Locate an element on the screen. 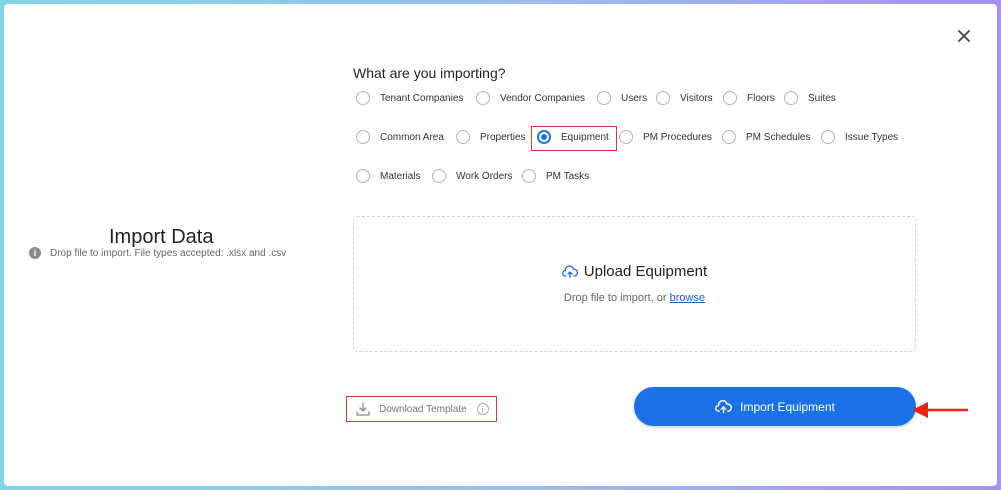 The image size is (1001, 490). radio-pm-procedures: PM Procedures is located at coordinates (665, 137).